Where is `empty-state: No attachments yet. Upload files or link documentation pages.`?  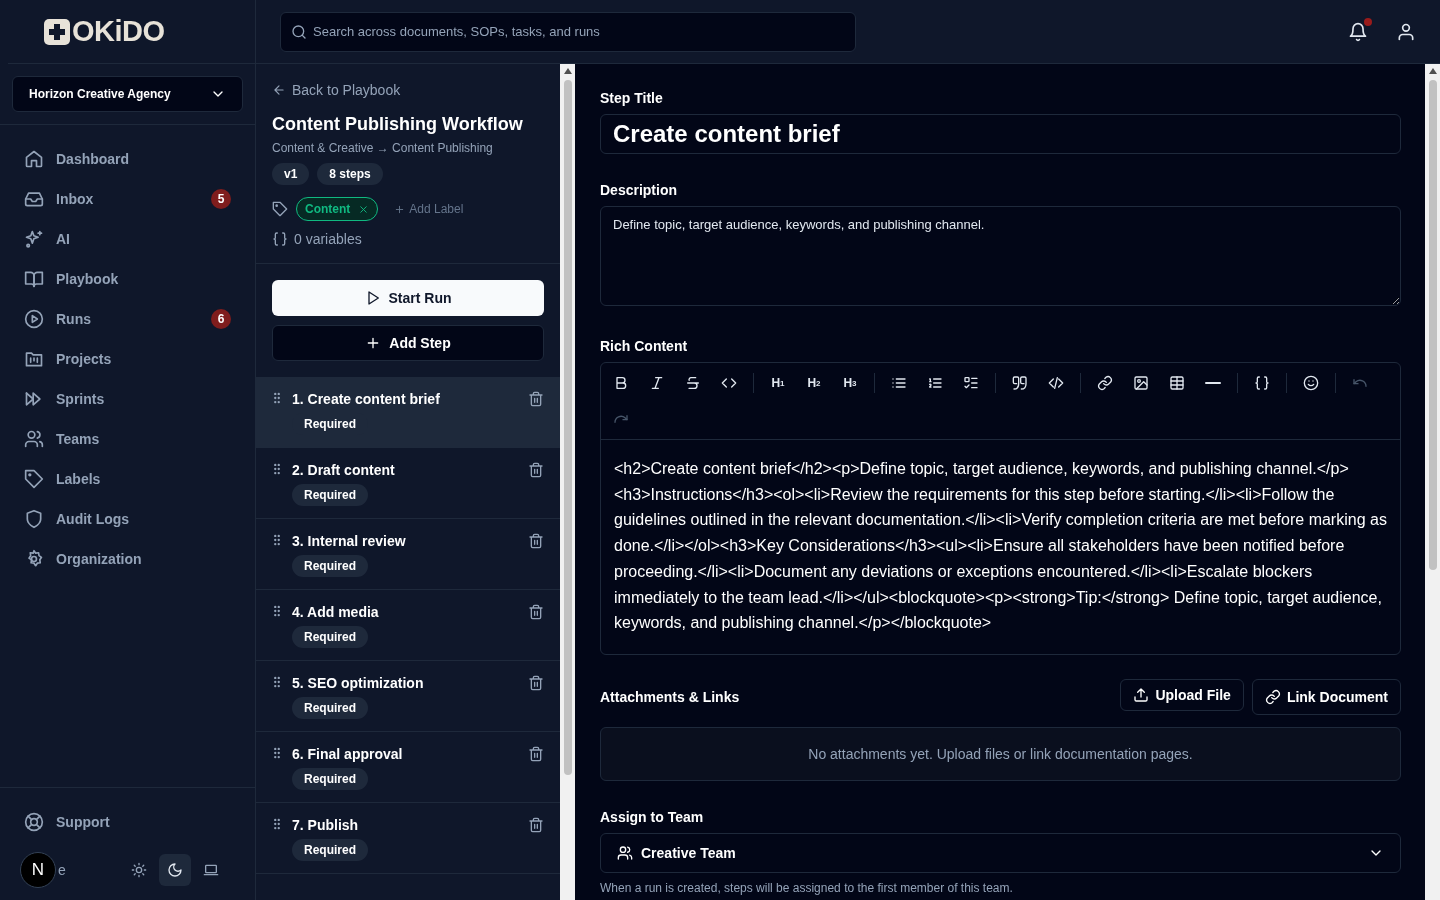
empty-state: No attachments yet. Upload files or link documentation pages. is located at coordinates (1000, 753).